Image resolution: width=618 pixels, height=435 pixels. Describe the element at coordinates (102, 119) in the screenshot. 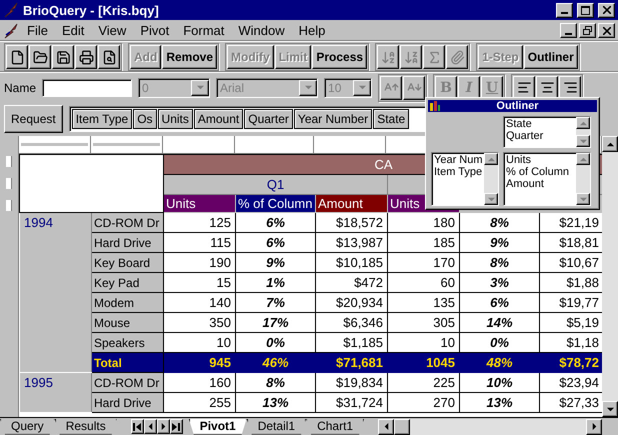

I see `request-item: Item Type` at that location.